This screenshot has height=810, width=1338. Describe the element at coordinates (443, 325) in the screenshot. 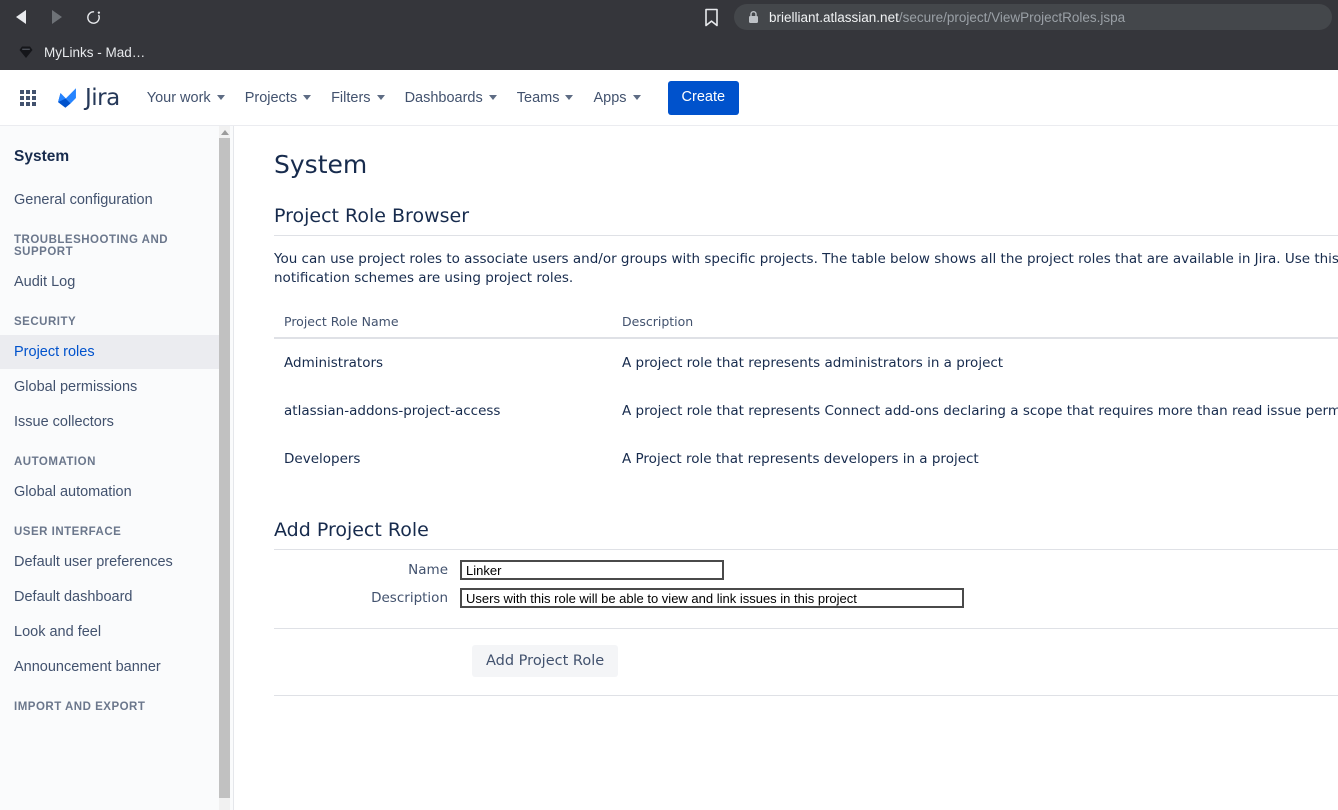

I see `column-header-project-role-name: Project Role Name` at that location.